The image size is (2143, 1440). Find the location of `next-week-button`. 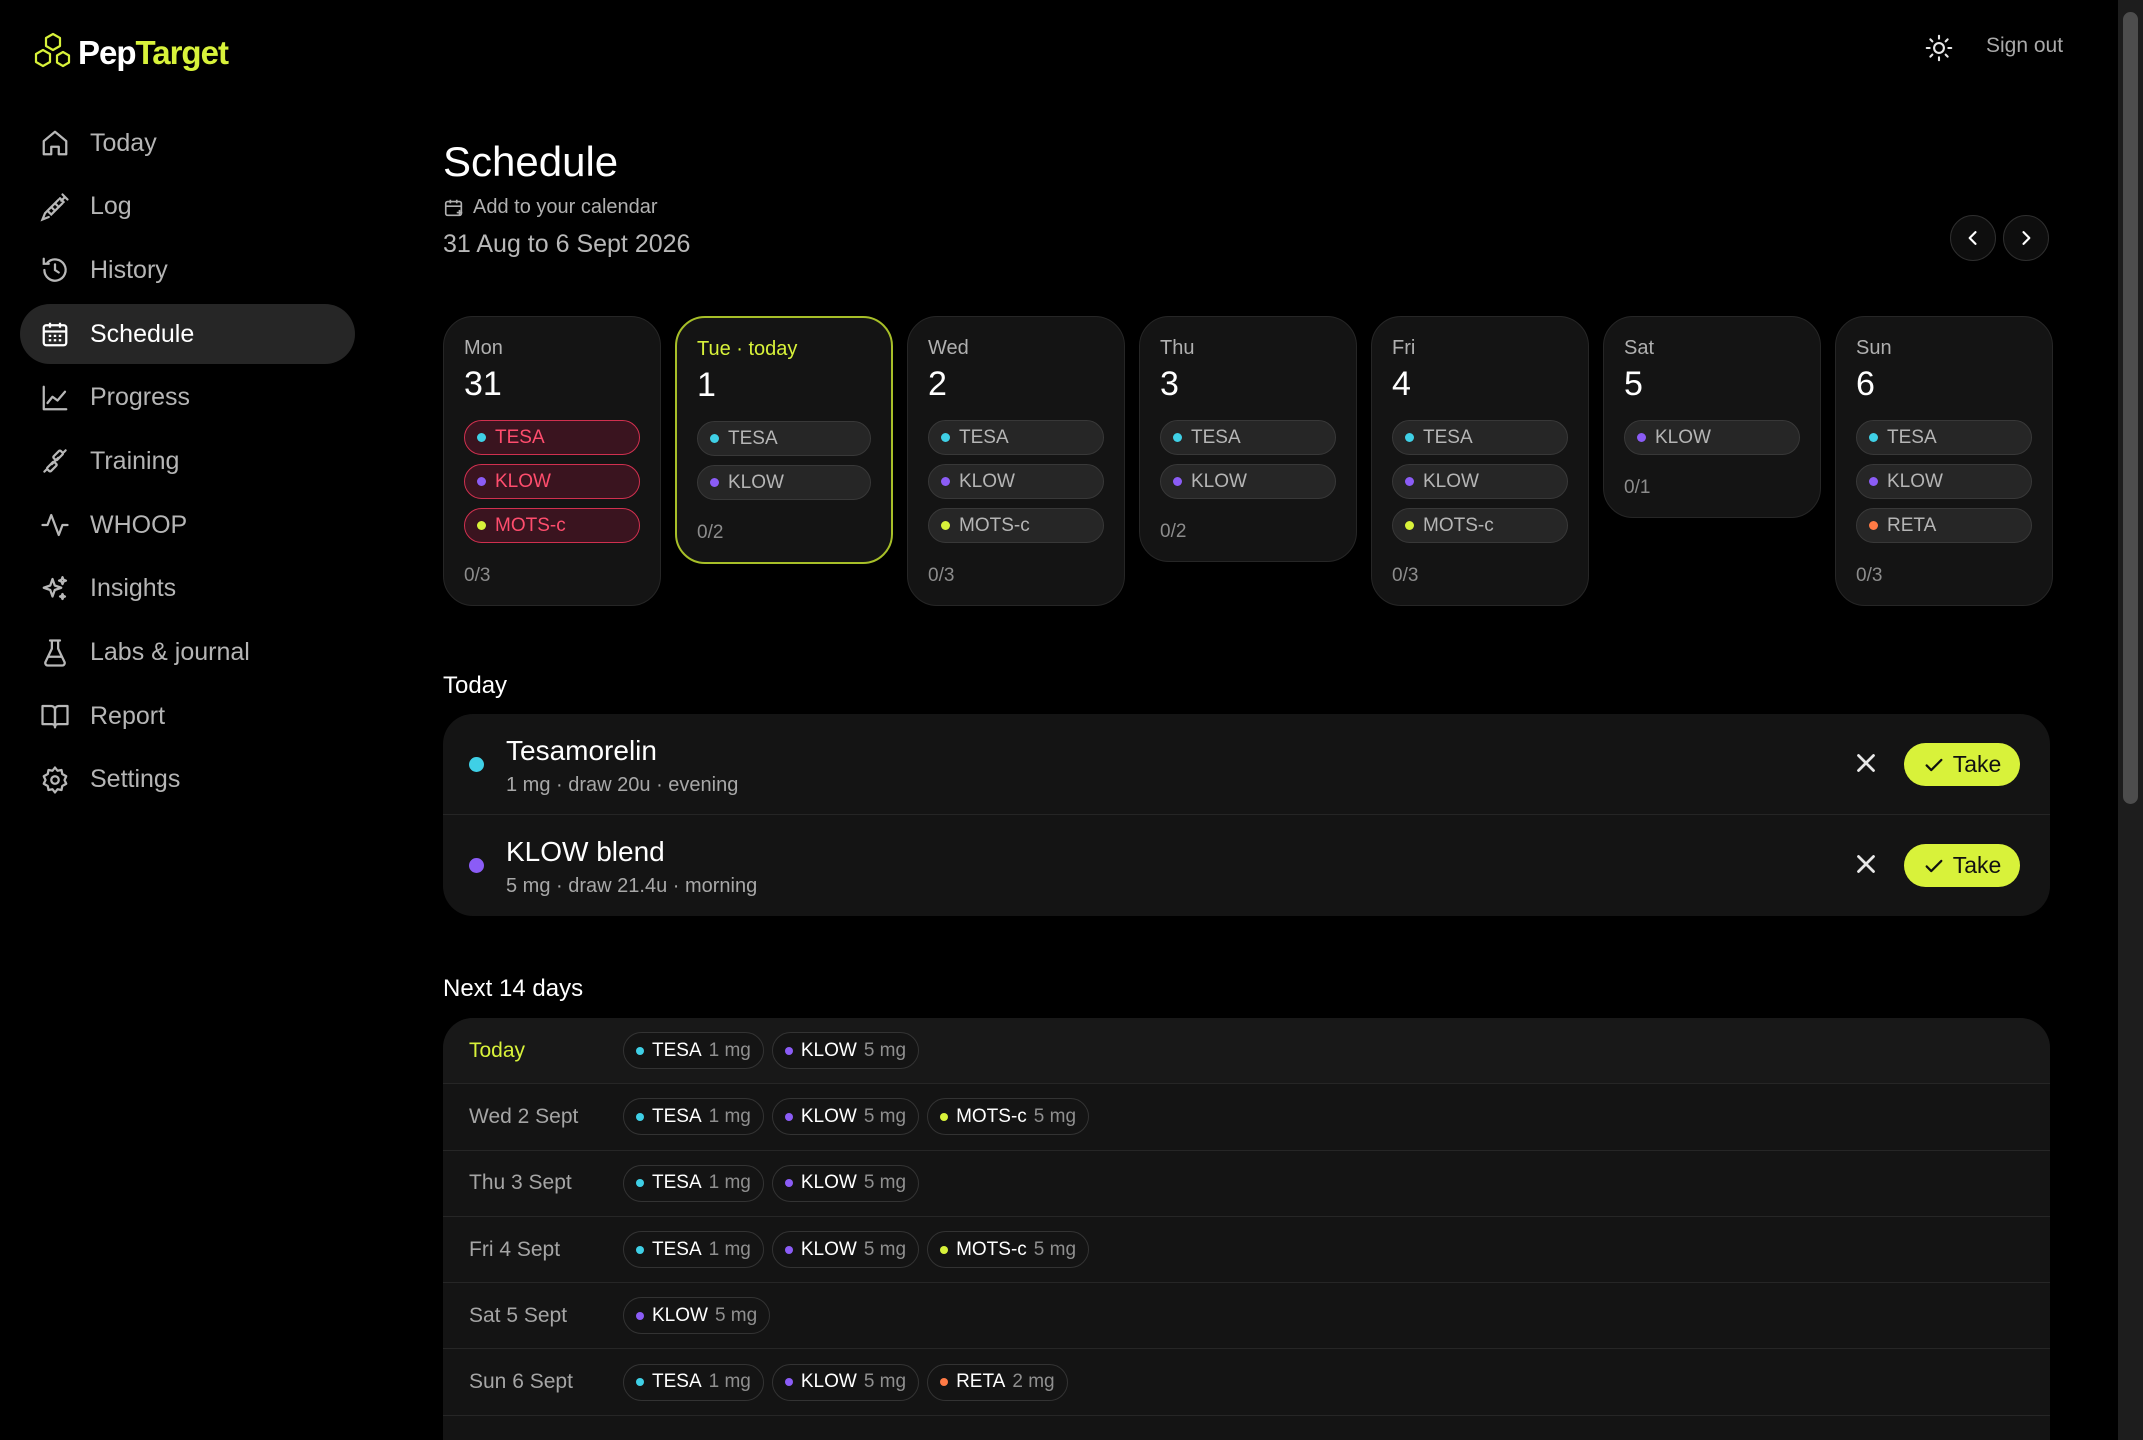

next-week-button is located at coordinates (2026, 238).